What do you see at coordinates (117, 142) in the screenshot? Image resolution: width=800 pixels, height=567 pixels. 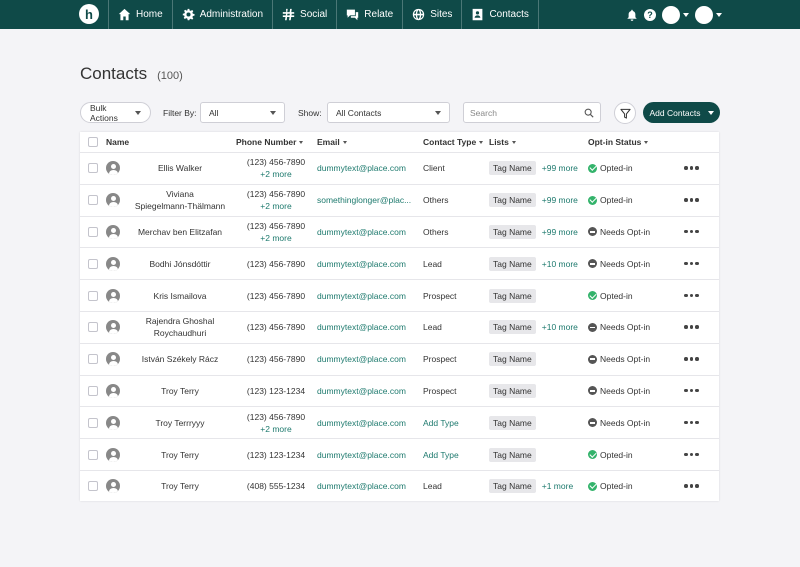 I see `header-name: Name` at bounding box center [117, 142].